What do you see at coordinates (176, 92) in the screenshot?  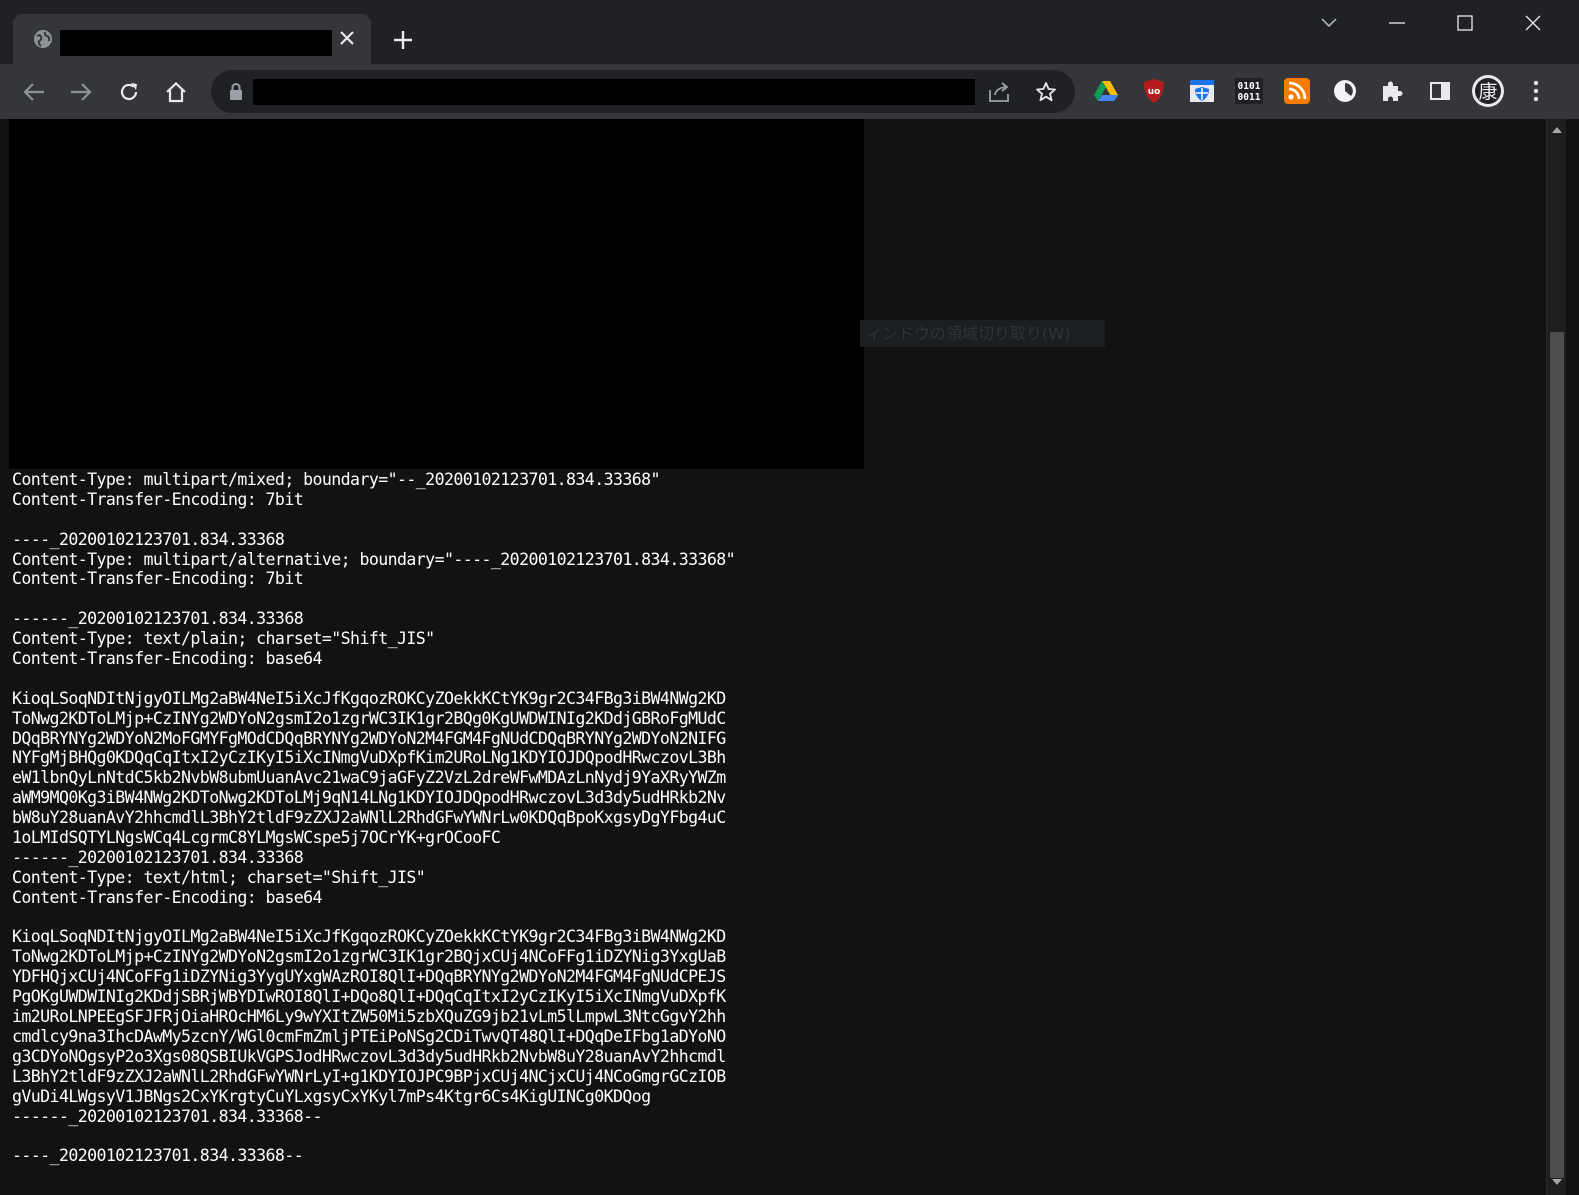 I see `home-icon` at bounding box center [176, 92].